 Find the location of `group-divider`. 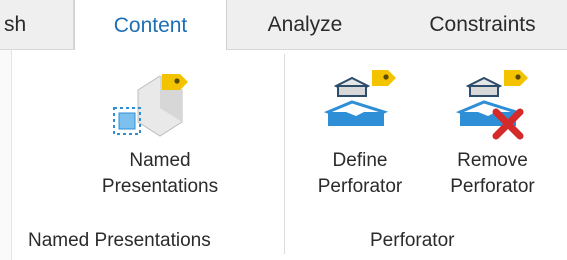

group-divider is located at coordinates (284, 154).